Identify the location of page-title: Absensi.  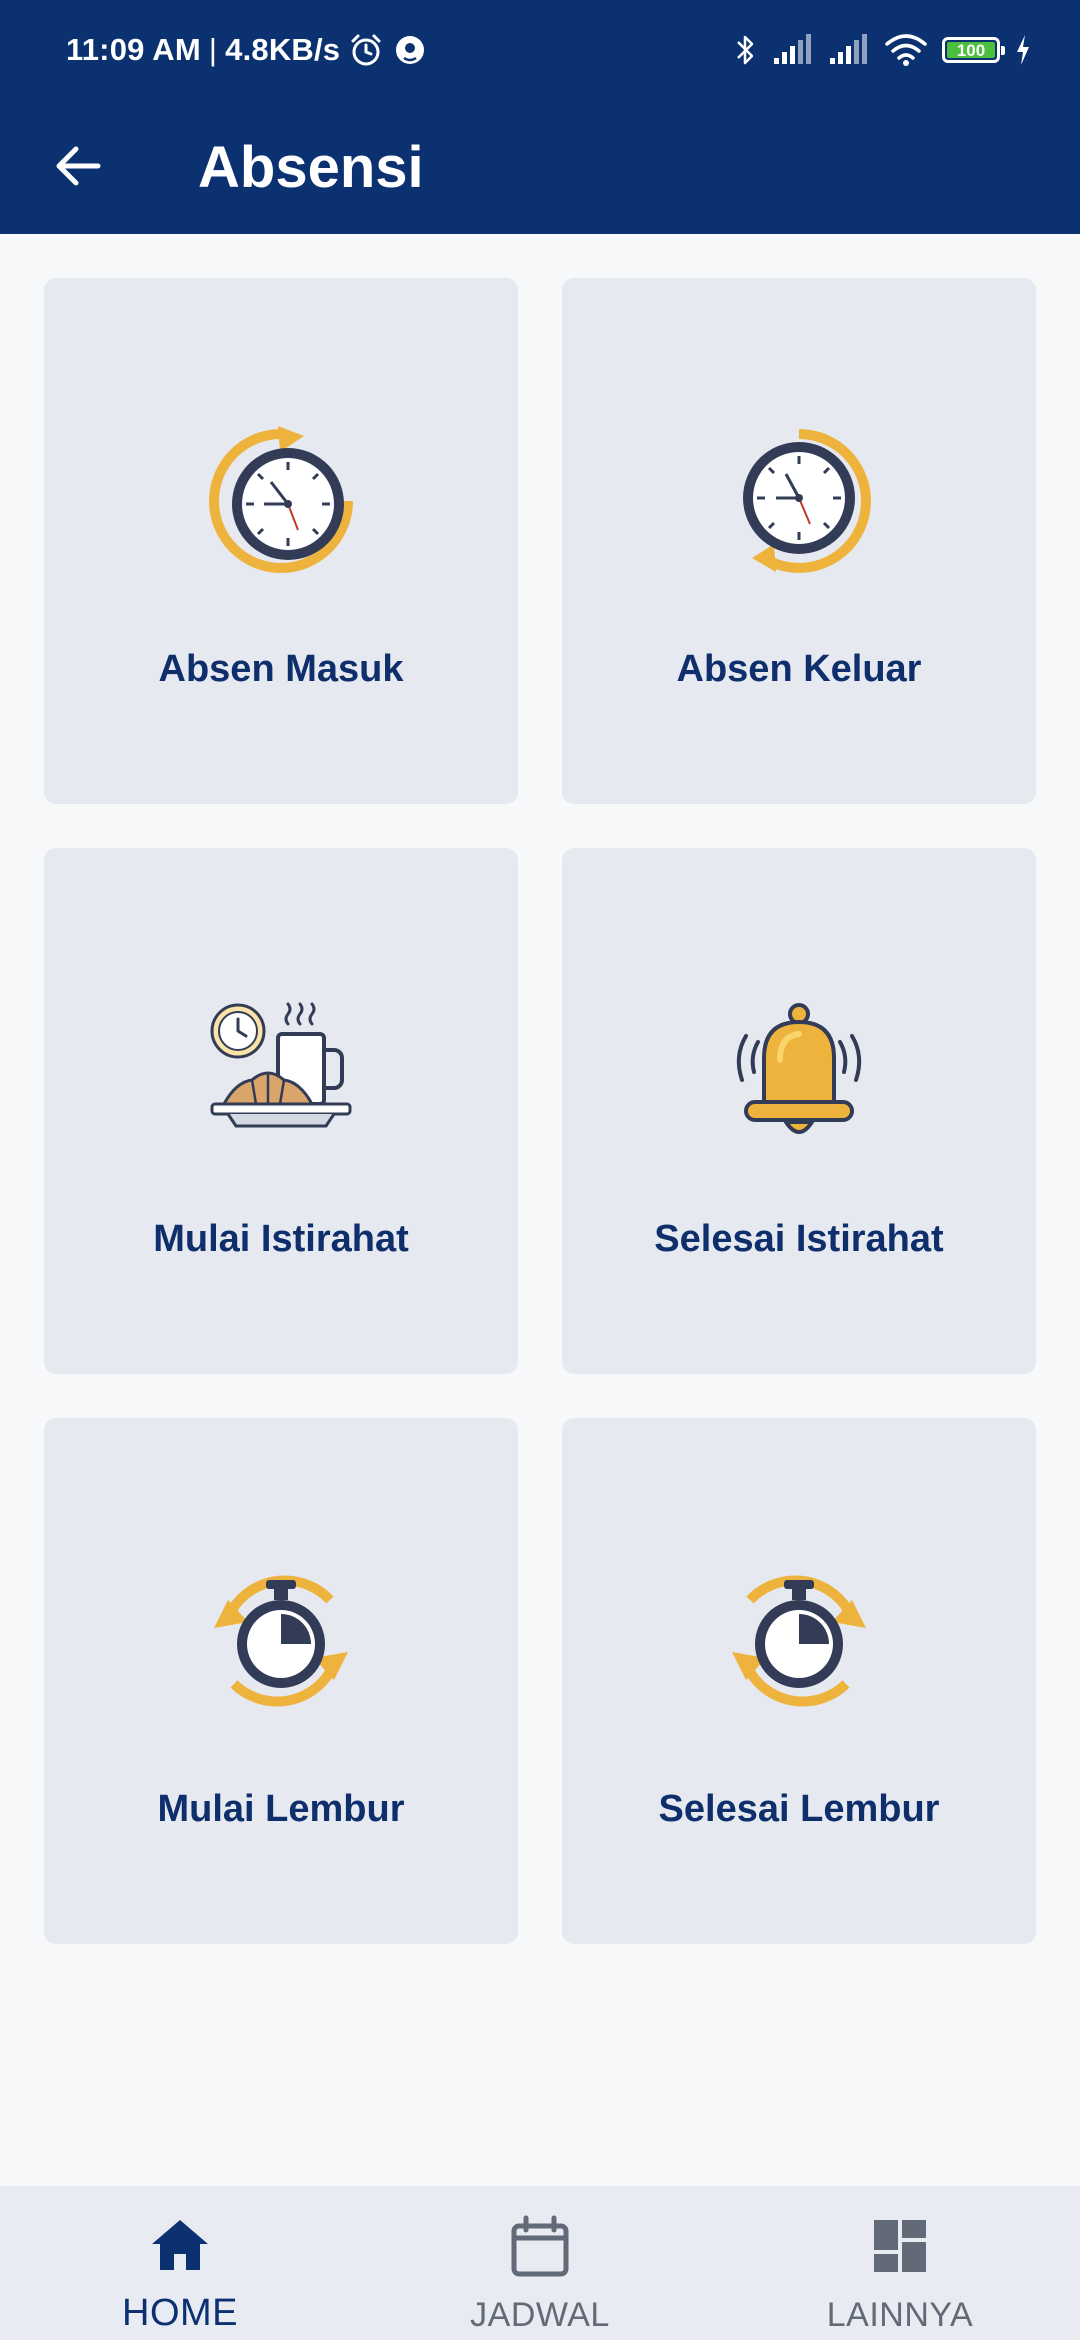
(311, 167).